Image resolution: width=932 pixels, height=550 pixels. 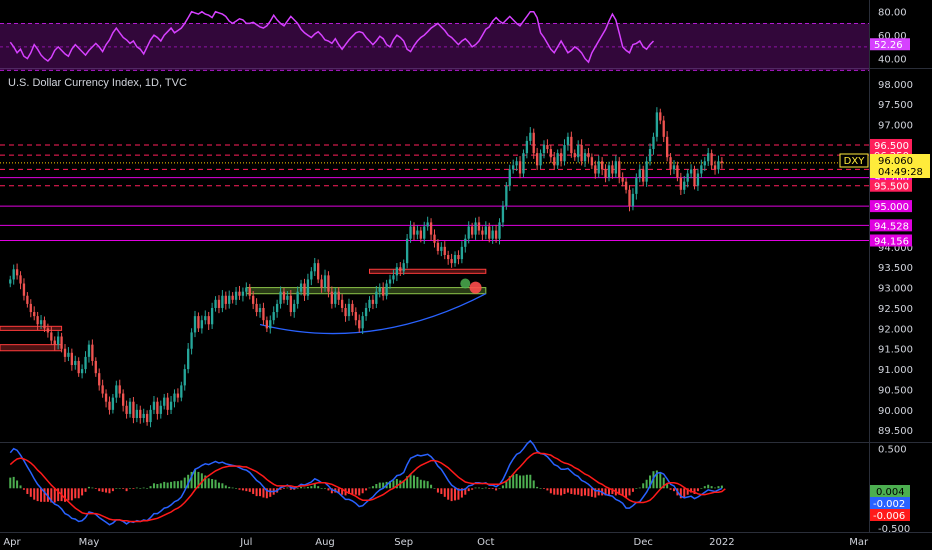 I want to click on time-tick-label: Jul, so click(x=245, y=542).